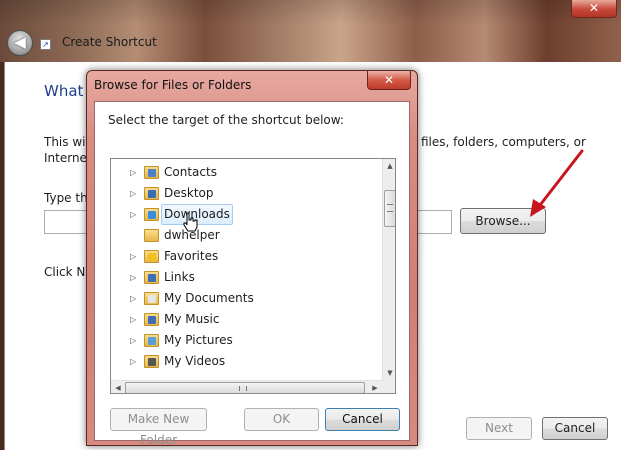  Describe the element at coordinates (190, 172) in the screenshot. I see `tree-item-label: Contacts` at that location.